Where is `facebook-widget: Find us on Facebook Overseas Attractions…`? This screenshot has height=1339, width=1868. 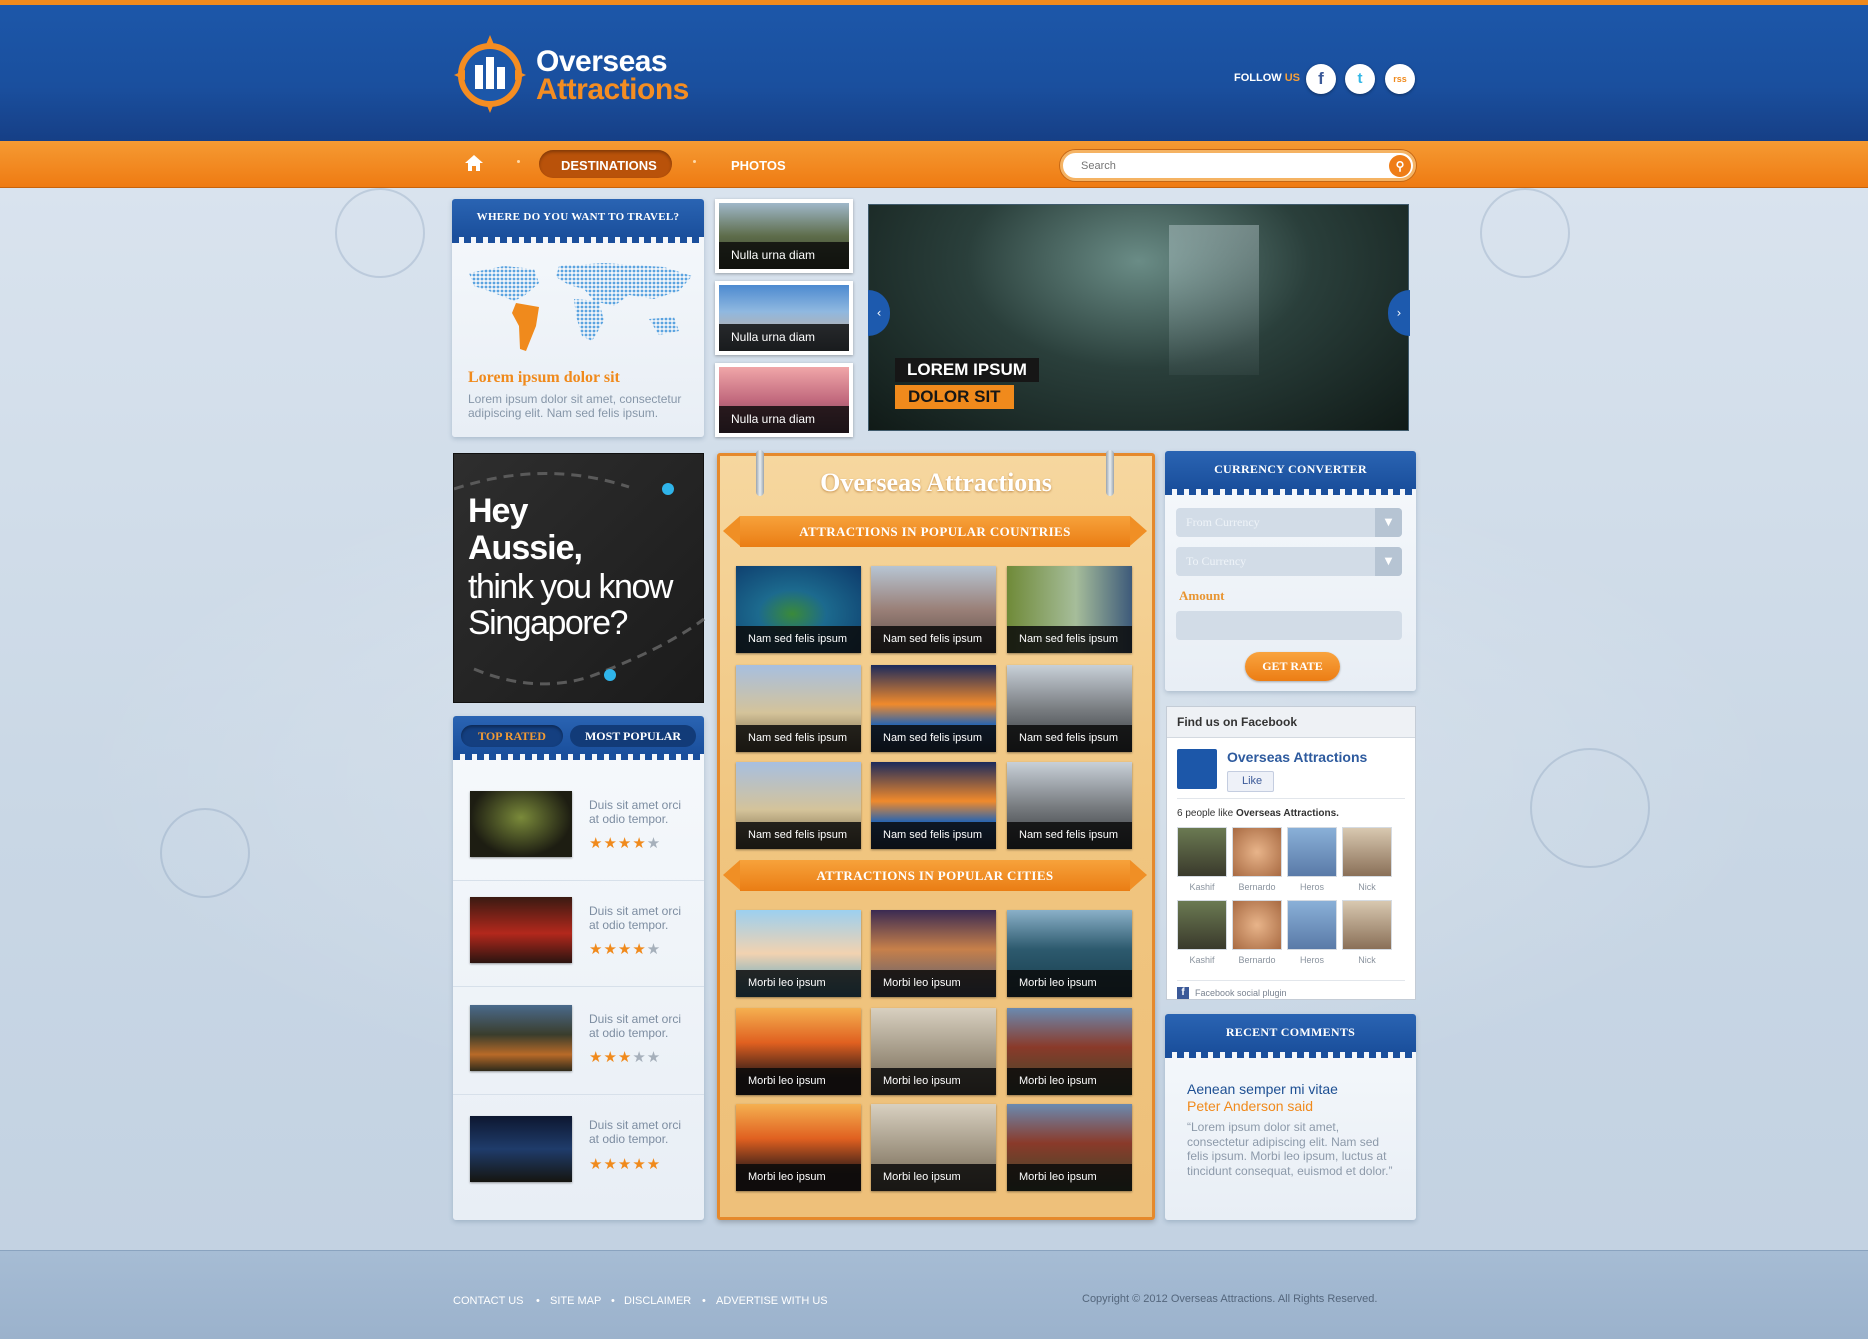
facebook-widget: Find us on Facebook Overseas Attractions… is located at coordinates (1291, 853).